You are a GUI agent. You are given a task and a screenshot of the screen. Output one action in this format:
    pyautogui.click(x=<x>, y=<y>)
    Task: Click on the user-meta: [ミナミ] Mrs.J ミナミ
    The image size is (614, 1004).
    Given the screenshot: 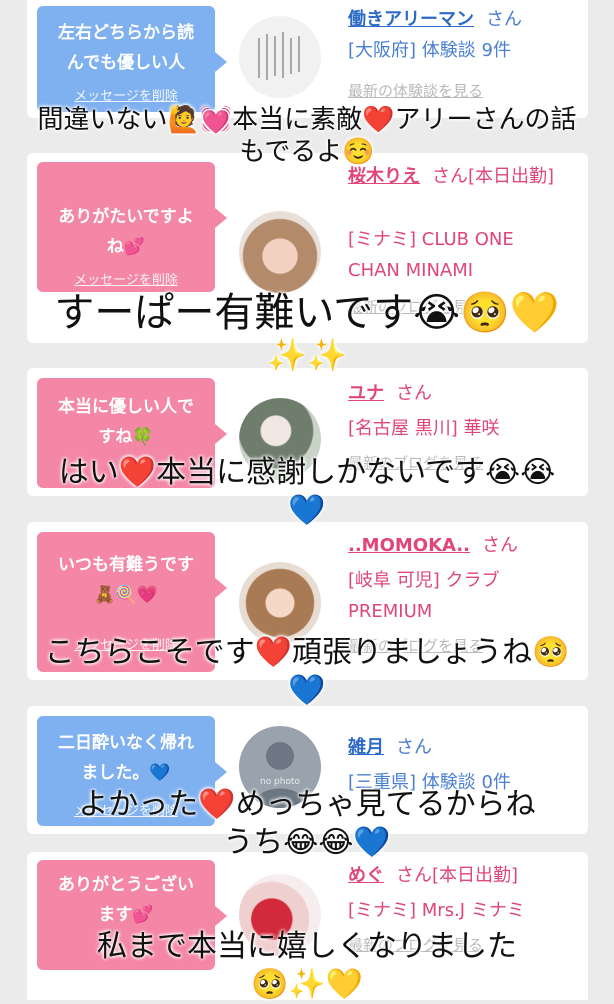 What is the action you would take?
    pyautogui.click(x=436, y=910)
    